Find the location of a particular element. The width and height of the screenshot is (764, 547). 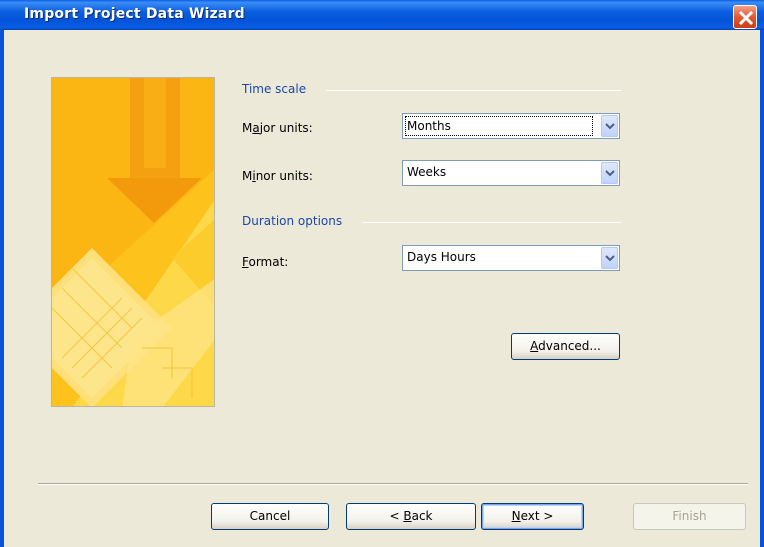

minor-units-label: Minor units: is located at coordinates (277, 176).